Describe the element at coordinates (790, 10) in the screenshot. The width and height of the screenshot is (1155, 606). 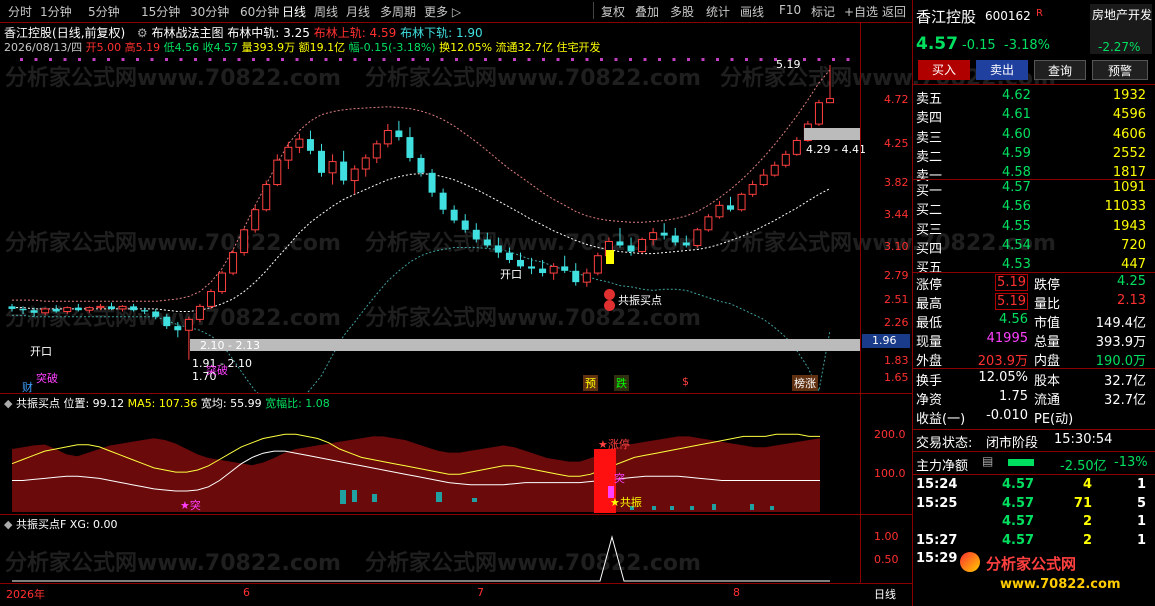
I see `toolbar-button: F10` at that location.